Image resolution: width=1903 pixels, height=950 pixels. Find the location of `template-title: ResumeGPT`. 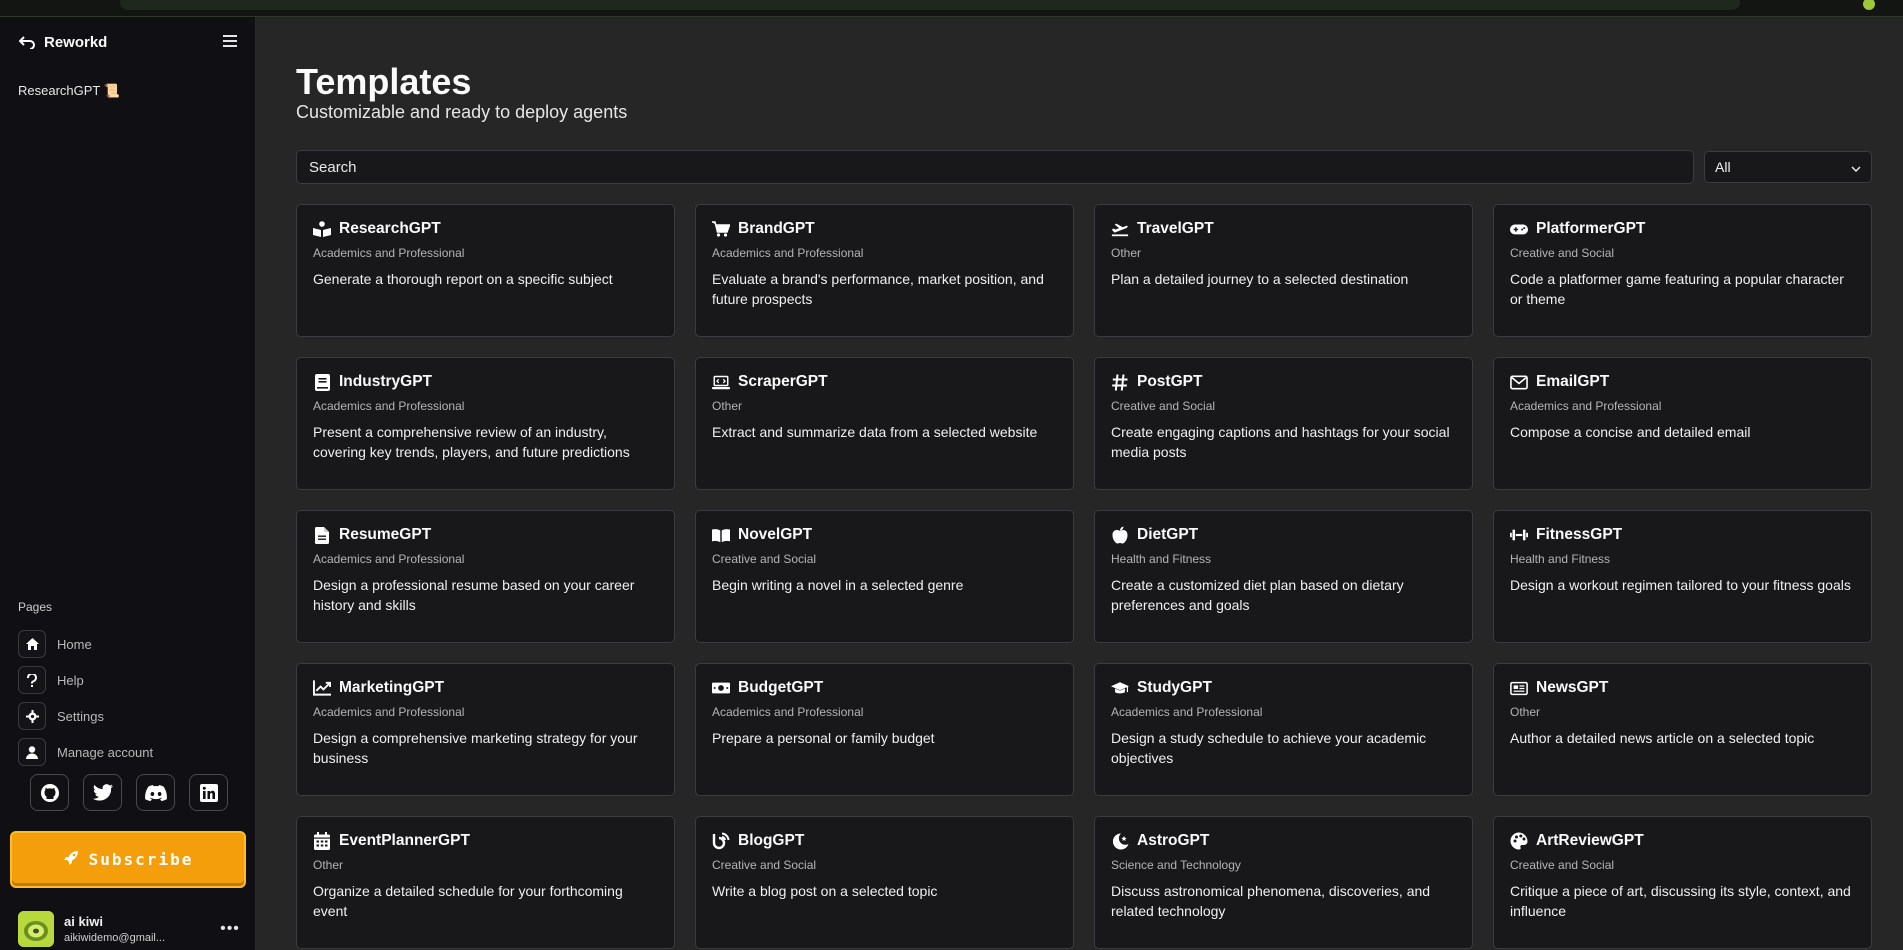

template-title: ResumeGPT is located at coordinates (385, 534).